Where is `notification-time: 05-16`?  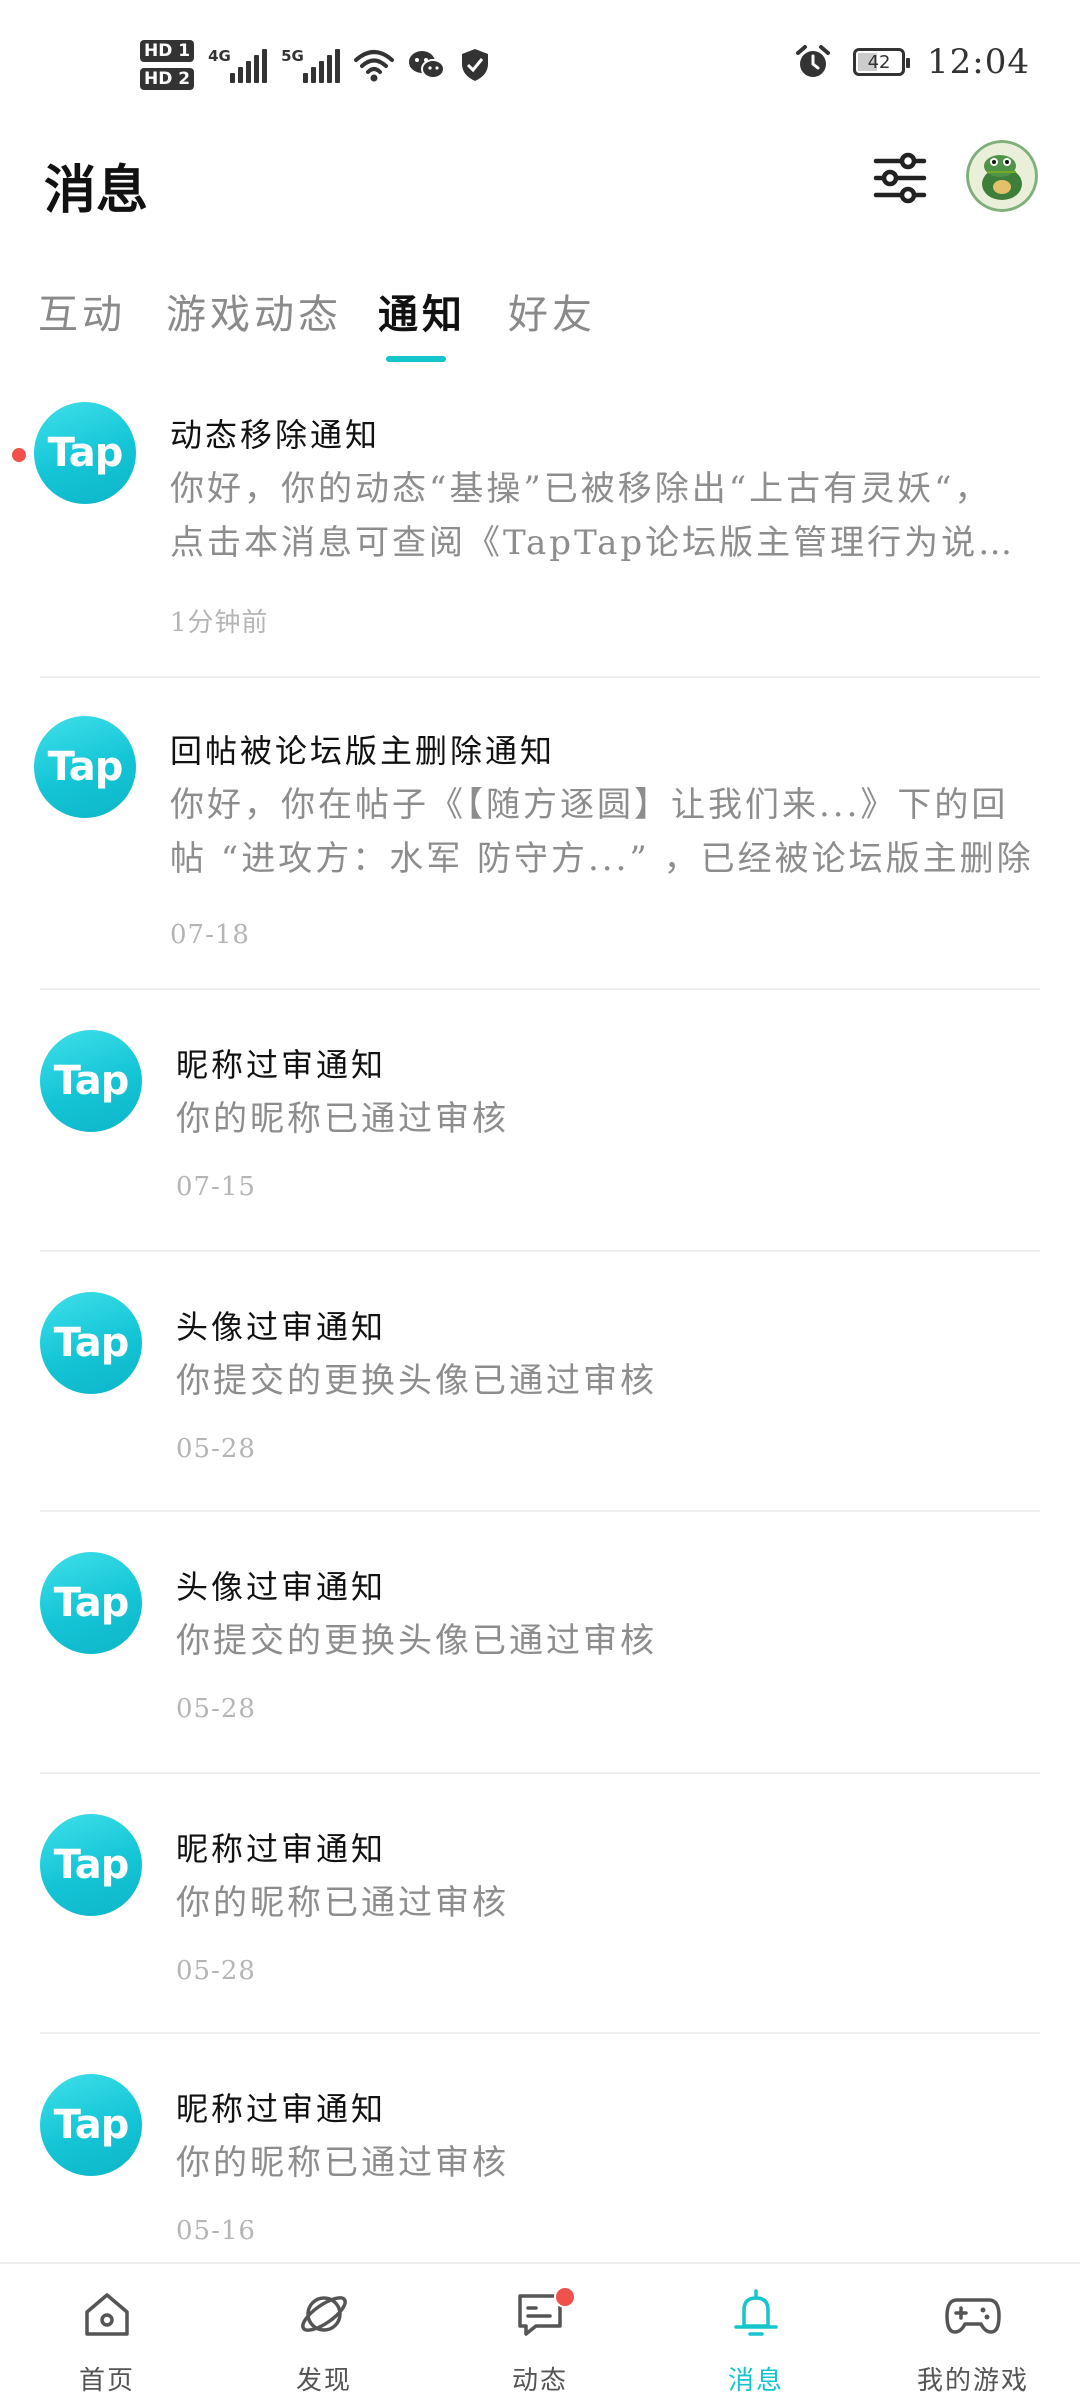
notification-time: 05-16 is located at coordinates (216, 2231).